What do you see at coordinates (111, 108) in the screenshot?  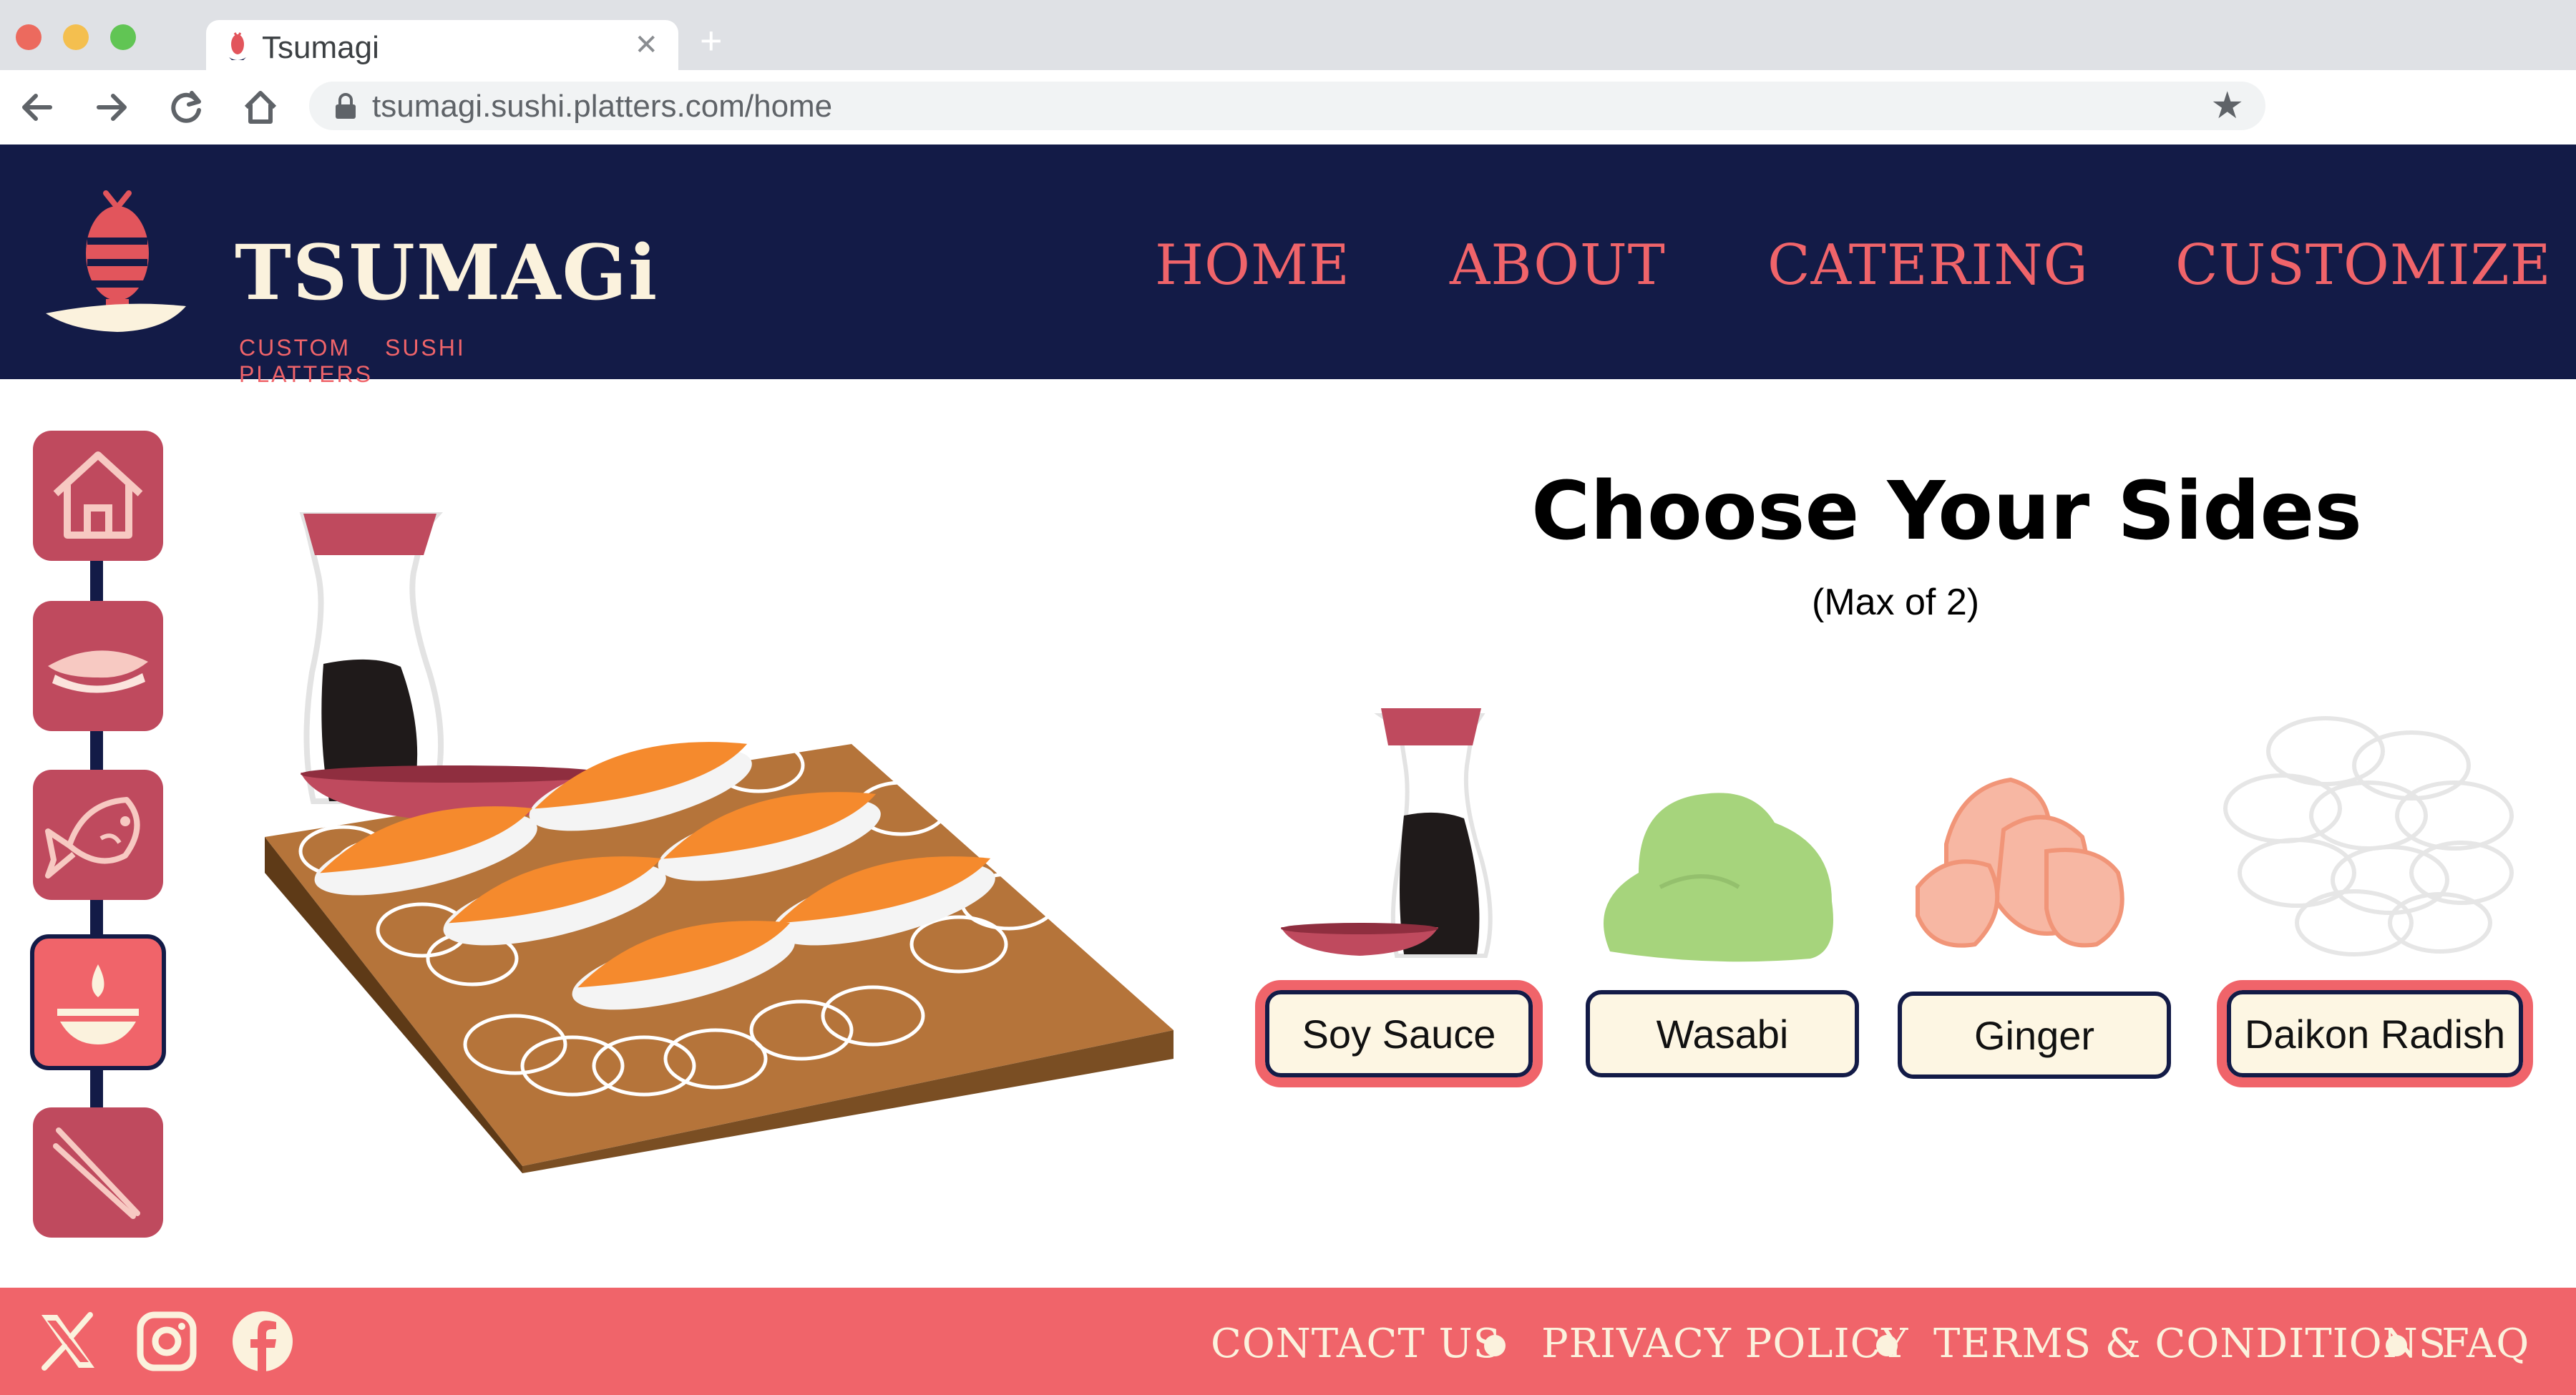 I see `forward-arrow-icon` at bounding box center [111, 108].